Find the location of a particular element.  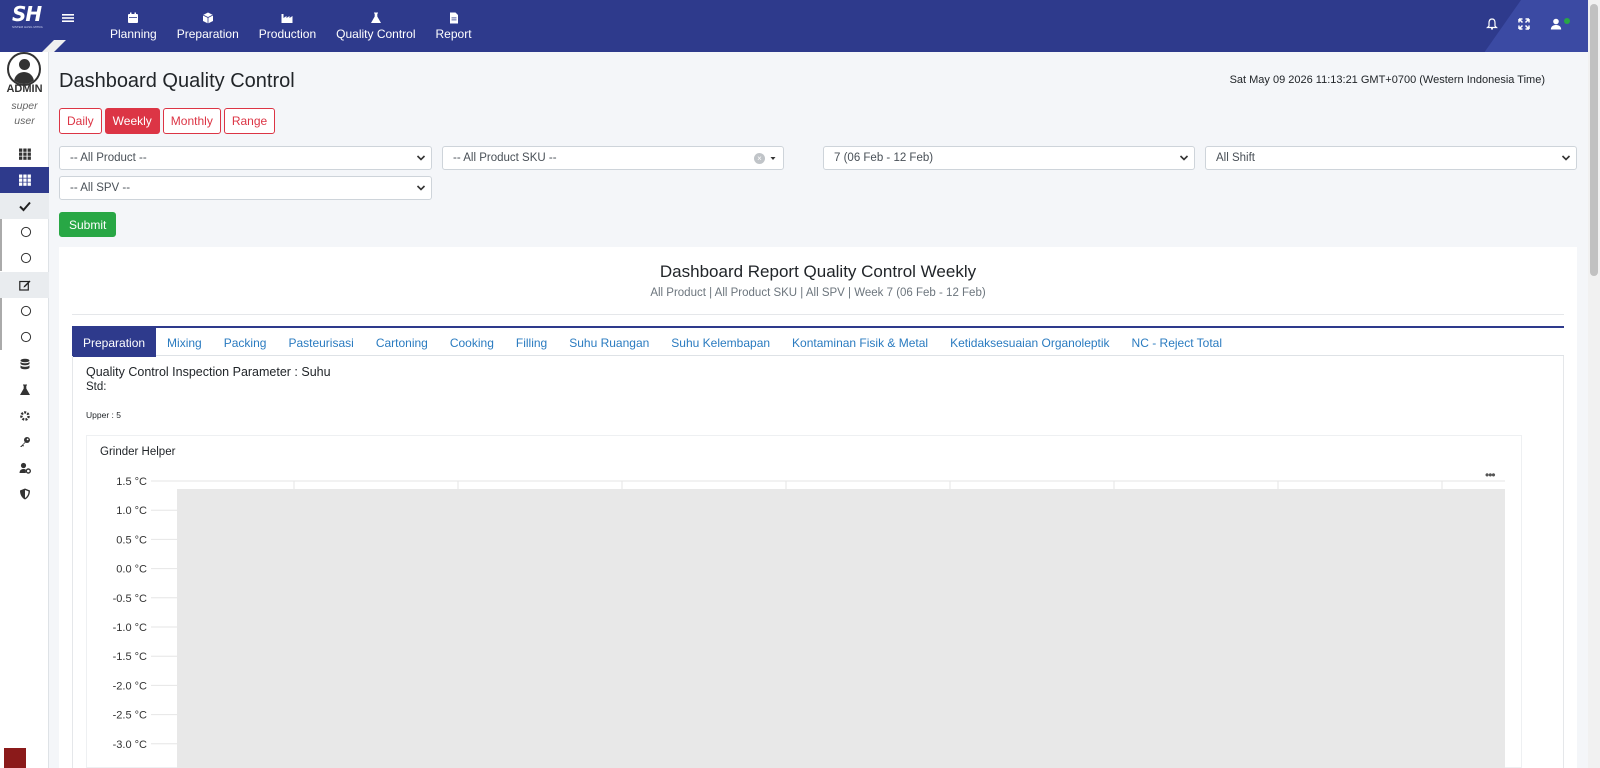

product-sku-select: -- All Product SKU -- × is located at coordinates (613, 158).